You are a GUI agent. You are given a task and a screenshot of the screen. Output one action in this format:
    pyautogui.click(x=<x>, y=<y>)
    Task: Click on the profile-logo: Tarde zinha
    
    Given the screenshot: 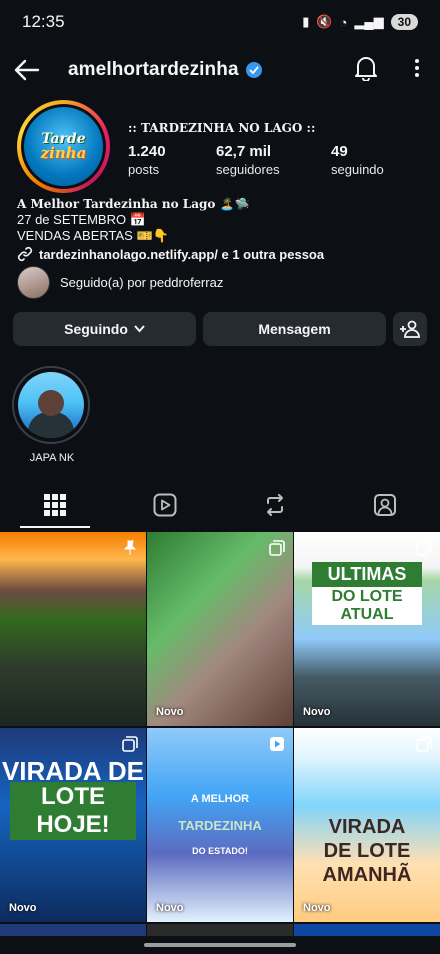 What is the action you would take?
    pyautogui.click(x=63, y=146)
    